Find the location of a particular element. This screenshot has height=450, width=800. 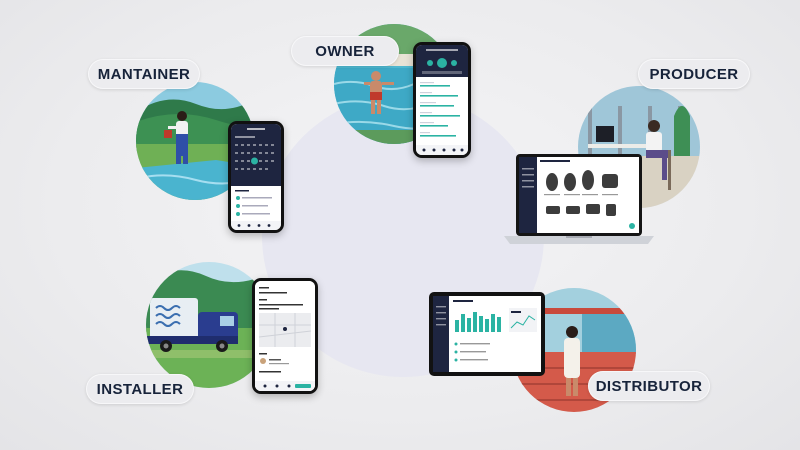

role-owner-text: OWNER is located at coordinates (345, 51).